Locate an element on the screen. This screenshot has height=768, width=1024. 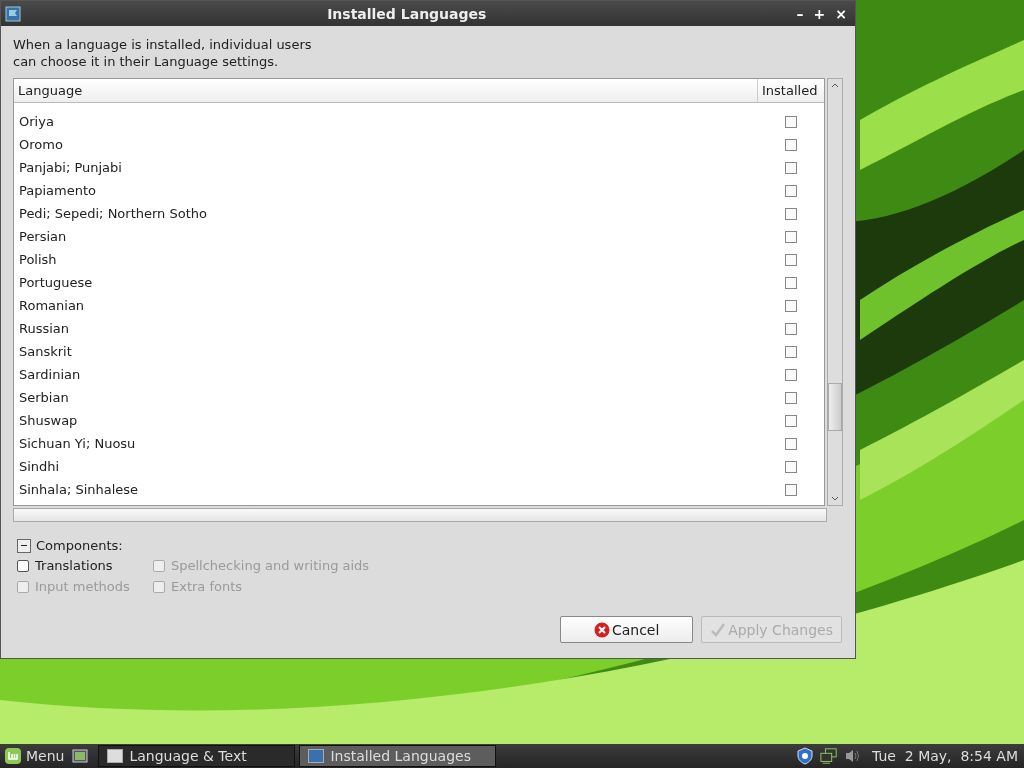
language-name: Sanskrit is located at coordinates (402, 351).